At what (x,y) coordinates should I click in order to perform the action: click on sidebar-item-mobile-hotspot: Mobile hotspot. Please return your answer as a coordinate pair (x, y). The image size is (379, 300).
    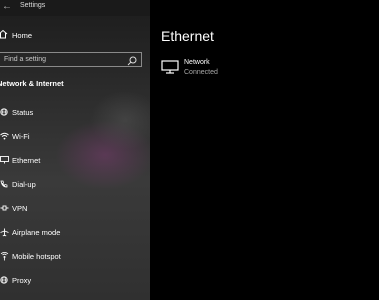
    Looking at the image, I should click on (75, 256).